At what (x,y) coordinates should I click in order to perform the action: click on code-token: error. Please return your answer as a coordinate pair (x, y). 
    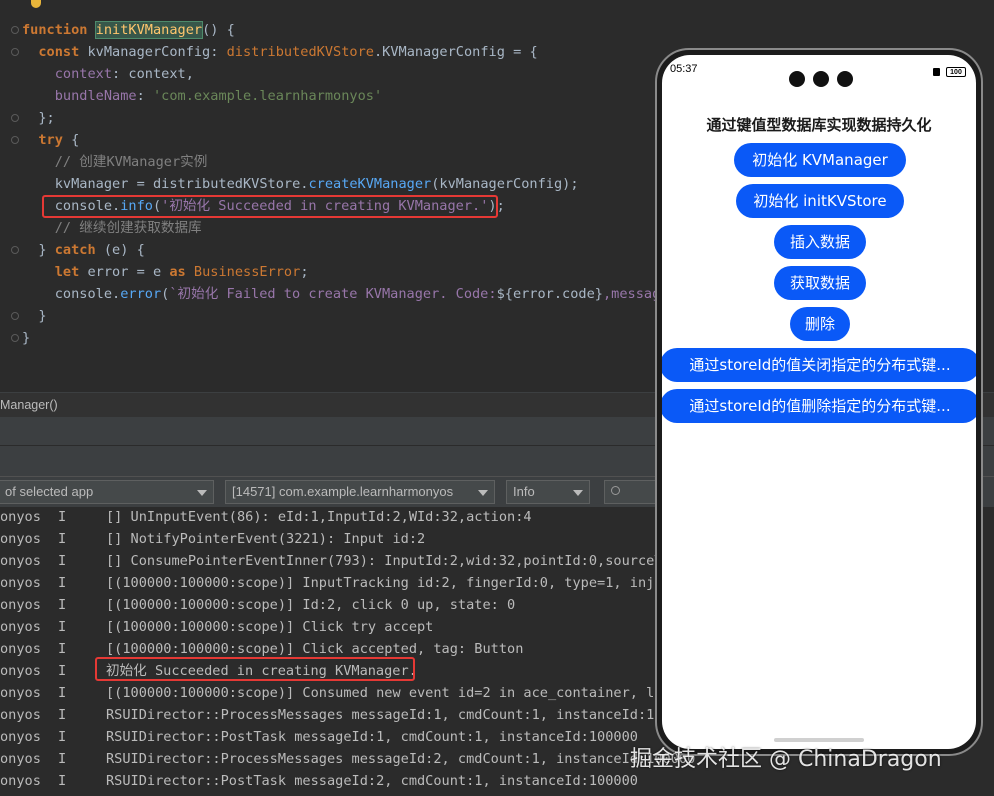
    Looking at the image, I should click on (141, 294).